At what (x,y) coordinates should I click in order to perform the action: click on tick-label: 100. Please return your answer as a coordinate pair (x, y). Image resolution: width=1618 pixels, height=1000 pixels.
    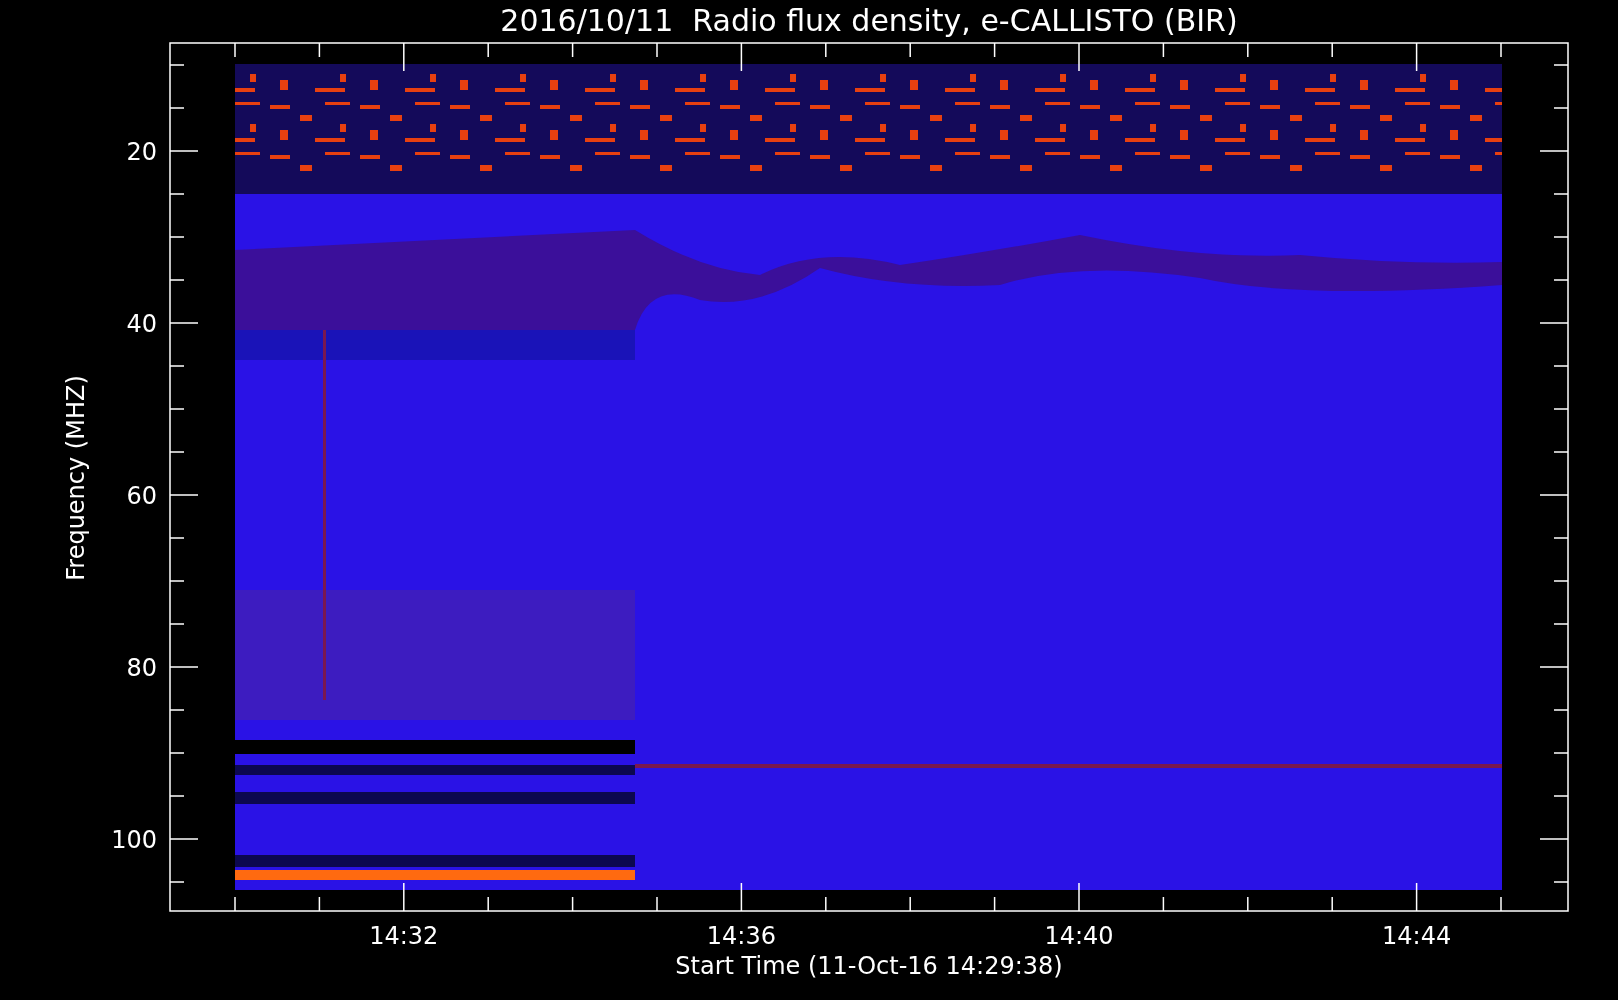
    Looking at the image, I should click on (134, 840).